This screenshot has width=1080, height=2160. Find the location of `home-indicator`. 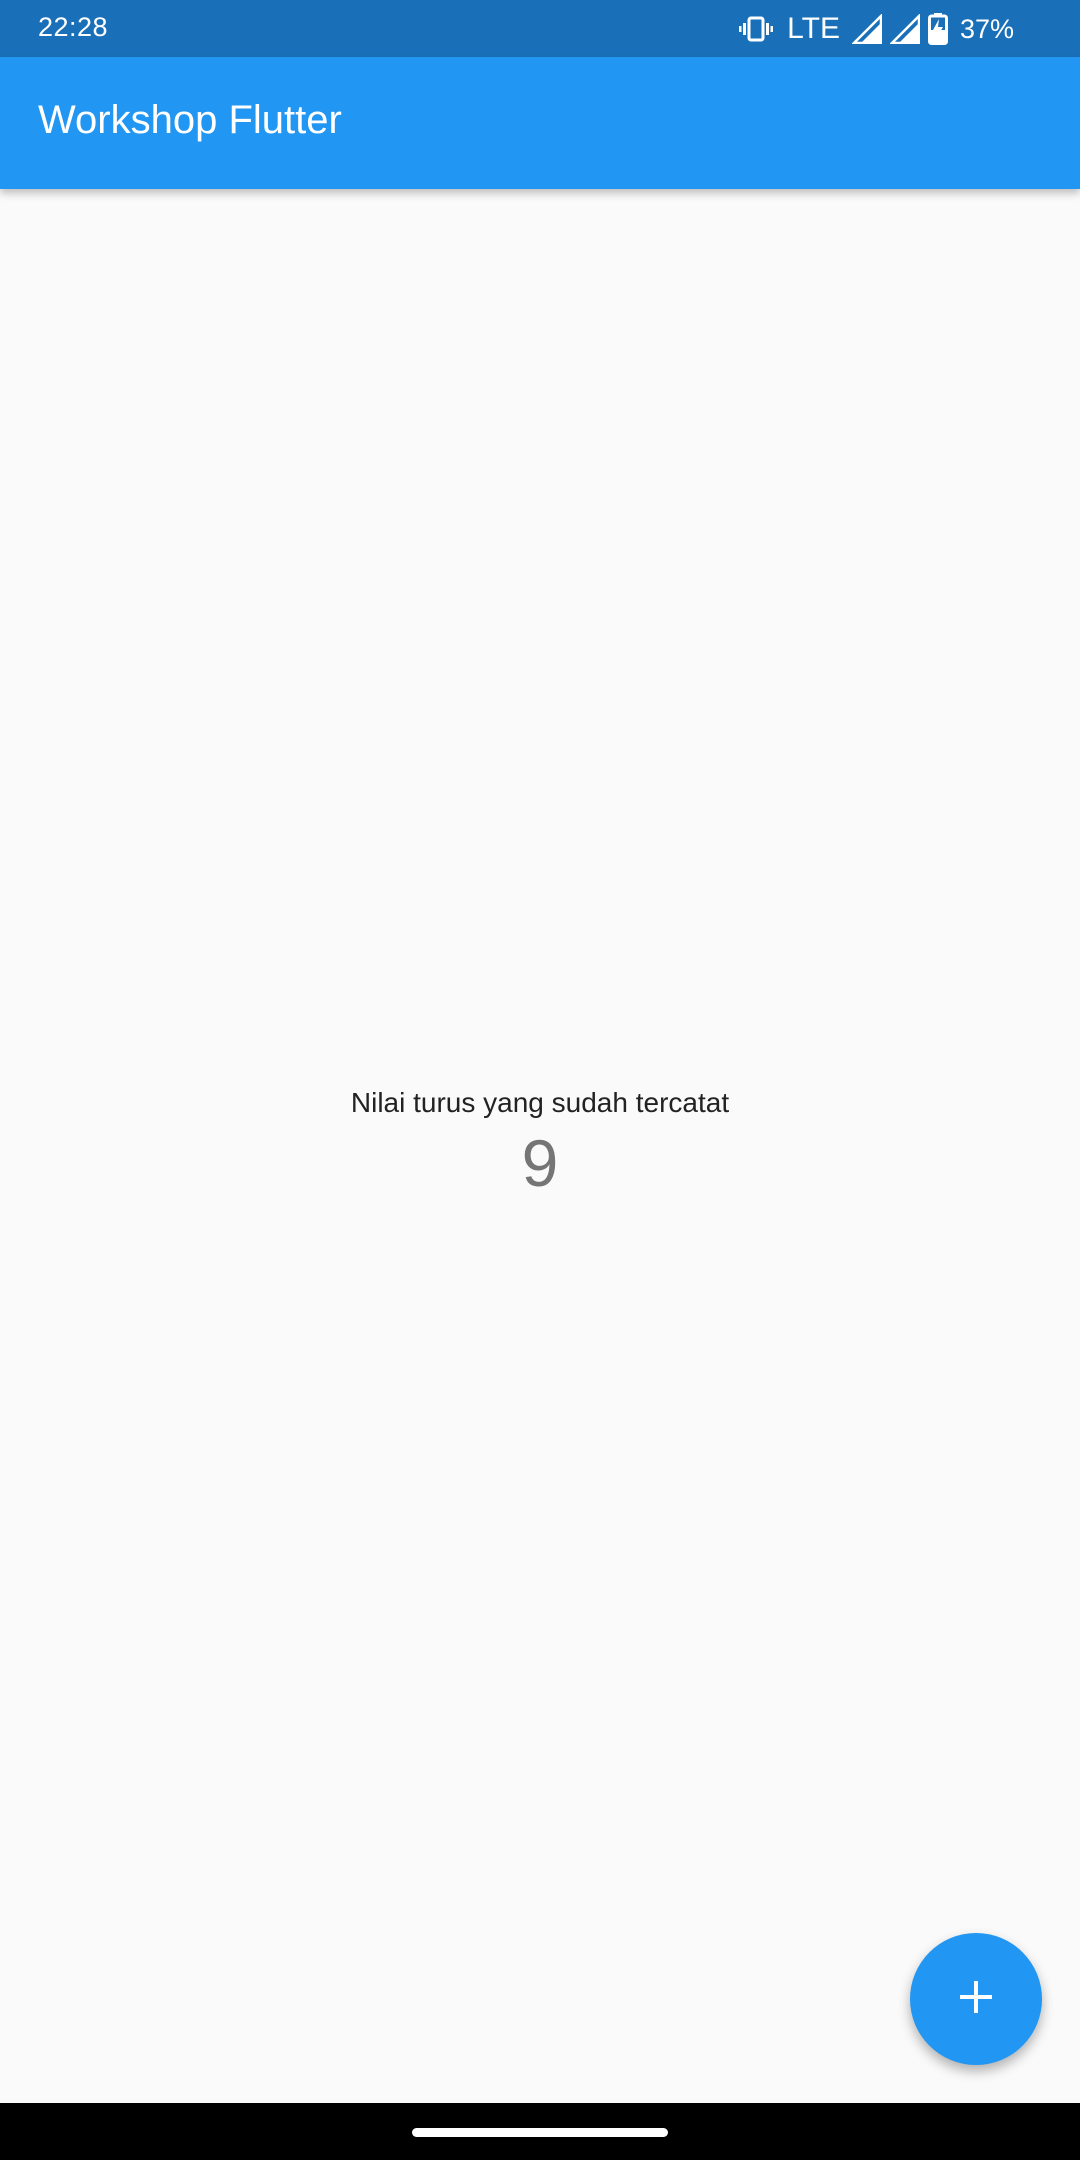

home-indicator is located at coordinates (540, 2132).